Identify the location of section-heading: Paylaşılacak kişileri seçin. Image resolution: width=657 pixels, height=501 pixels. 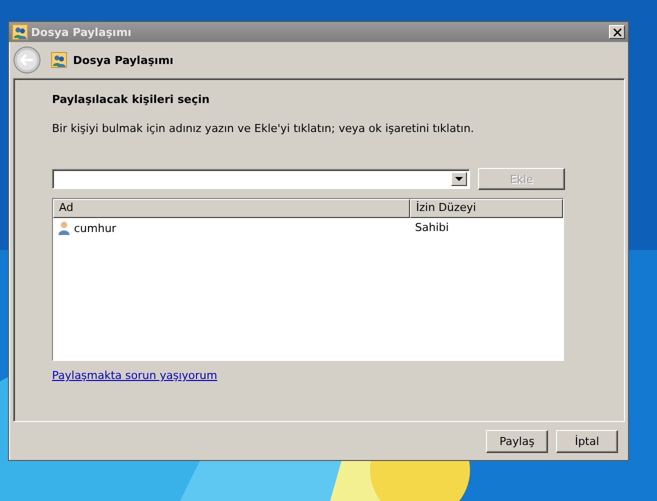
(131, 99).